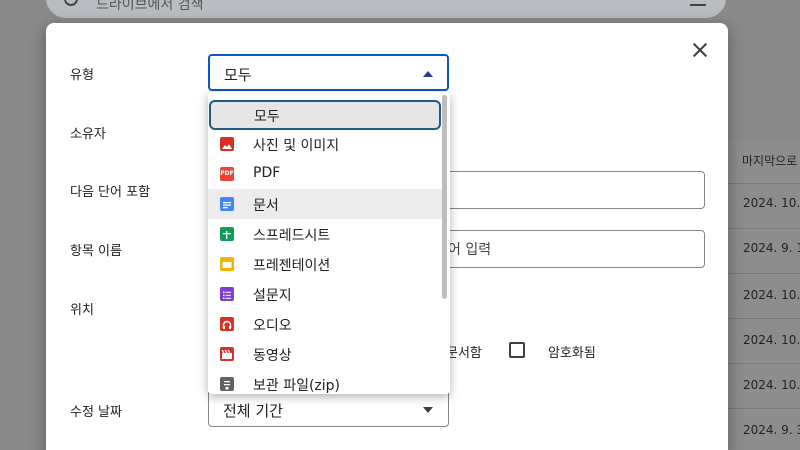 Image resolution: width=800 pixels, height=450 pixels. What do you see at coordinates (770, 161) in the screenshot?
I see `background-column-header: 마지막으로` at bounding box center [770, 161].